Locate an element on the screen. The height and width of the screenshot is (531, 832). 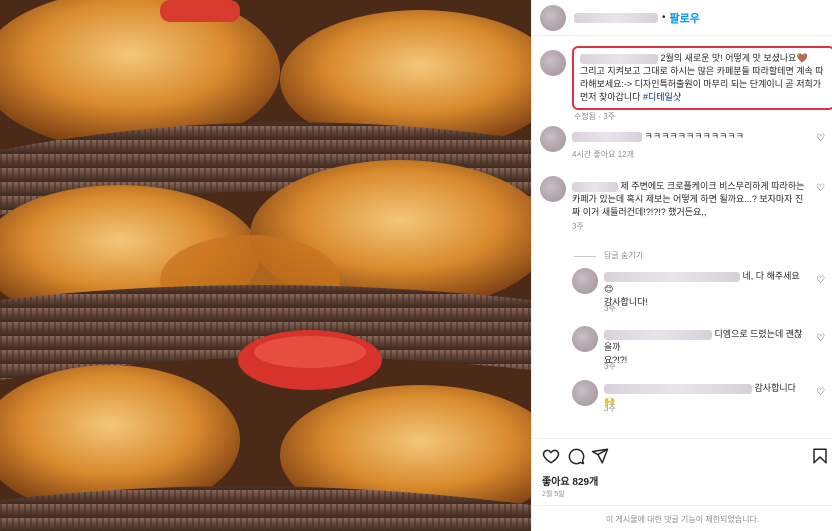
comments-limited-notice: 이 게시물에 대한 댓글 기능이 제한되었습니다. is located at coordinates (682, 518).